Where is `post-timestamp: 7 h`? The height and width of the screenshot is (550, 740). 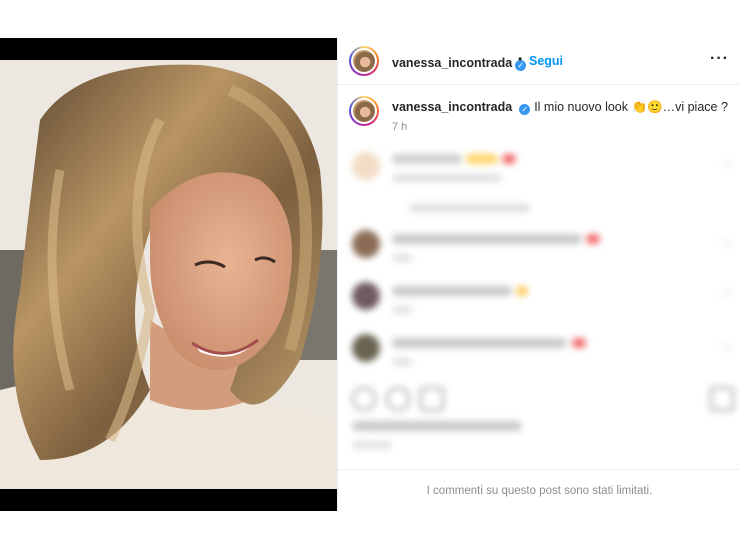 post-timestamp: 7 h is located at coordinates (399, 127).